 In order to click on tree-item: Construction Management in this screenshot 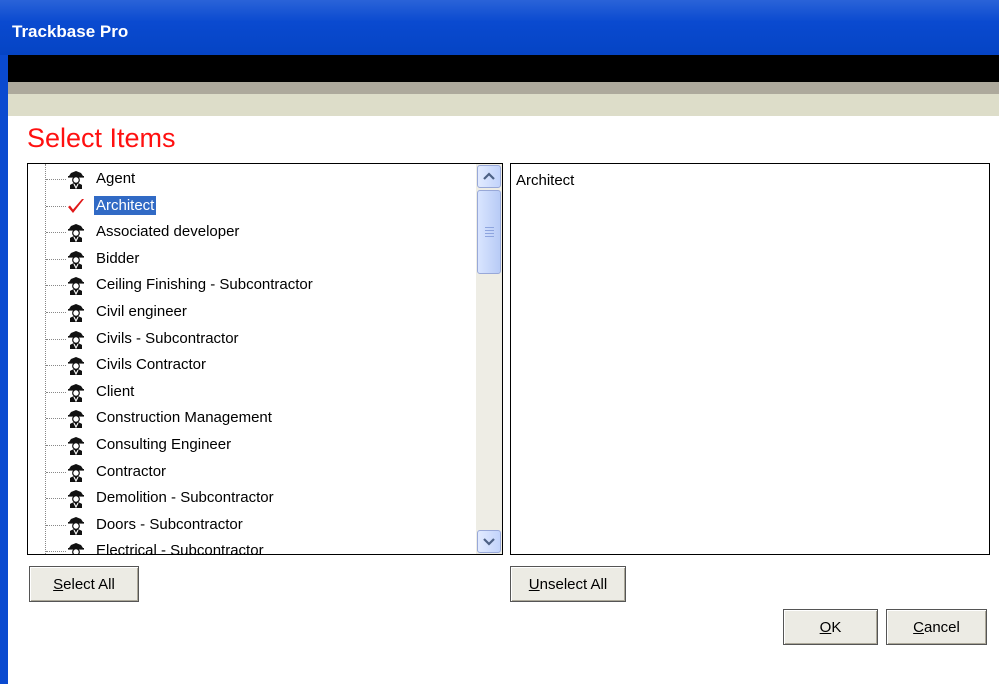, I will do `click(252, 418)`.